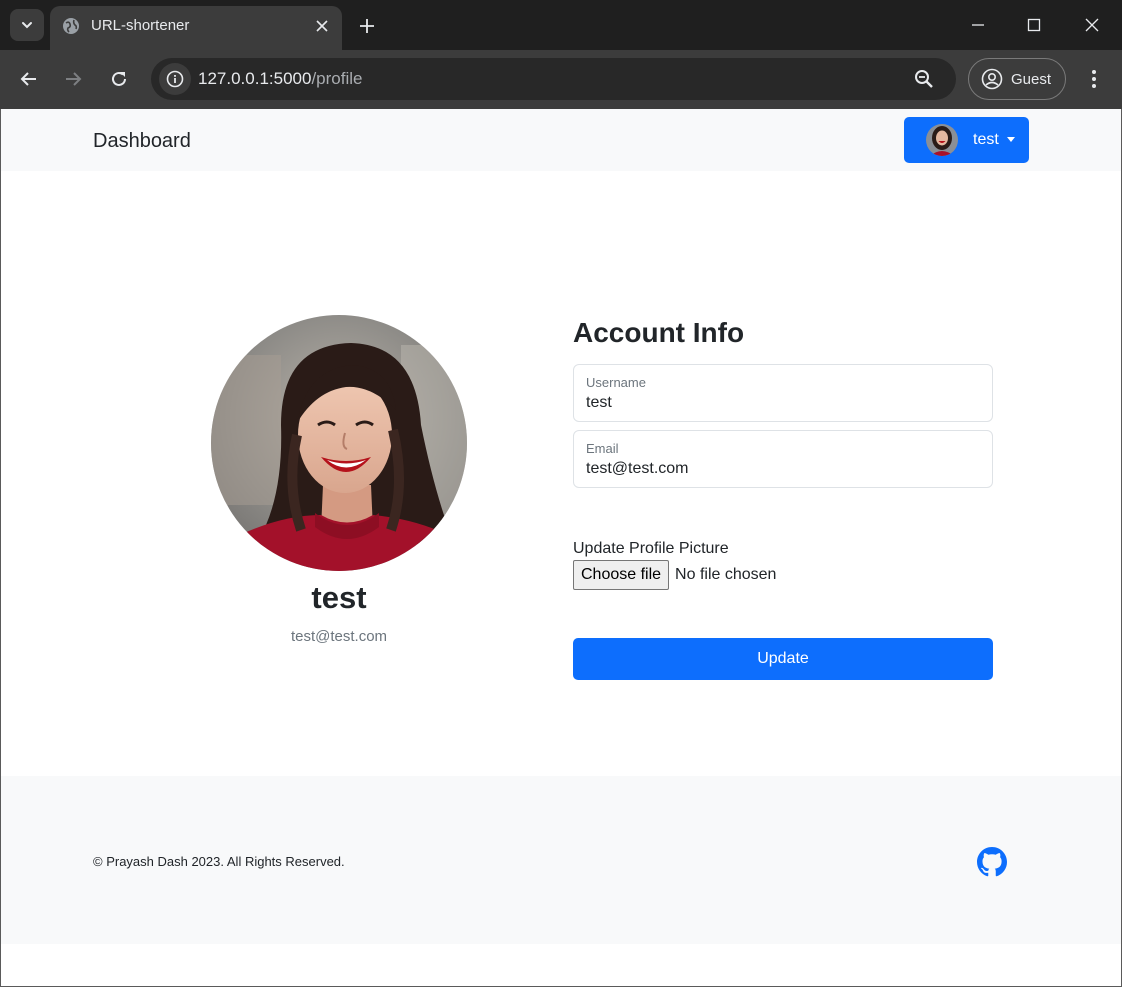  I want to click on username-field: Username test, so click(783, 393).